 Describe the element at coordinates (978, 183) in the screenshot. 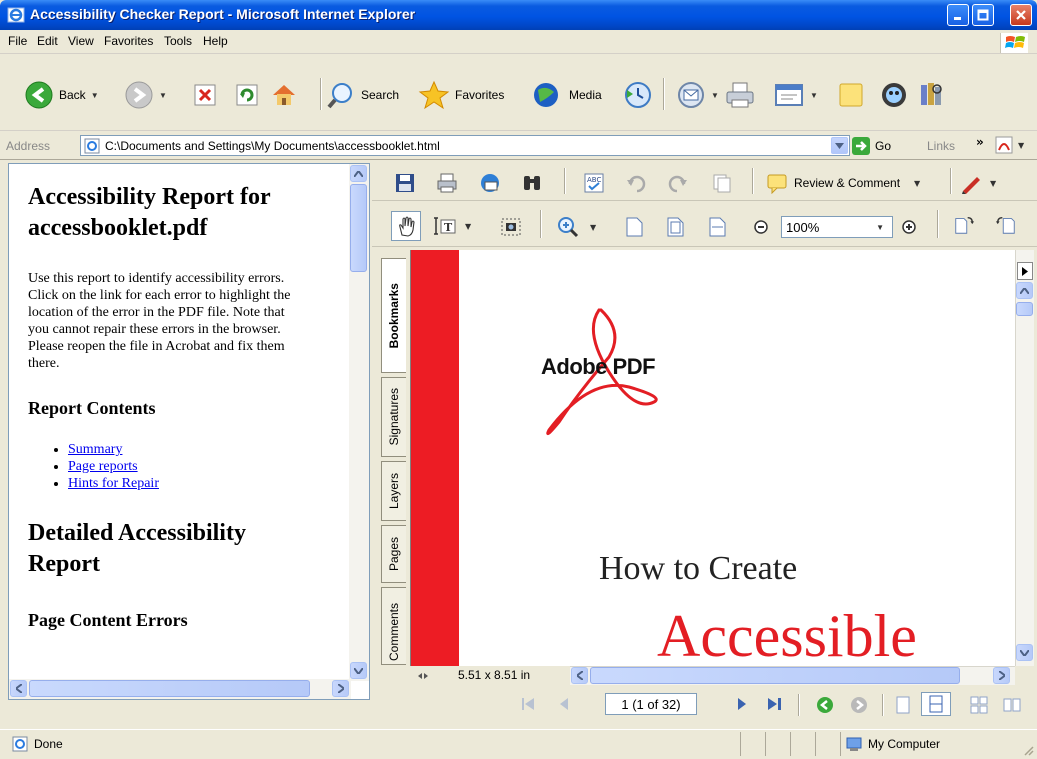

I see `pencil-tool-button: ▼` at that location.